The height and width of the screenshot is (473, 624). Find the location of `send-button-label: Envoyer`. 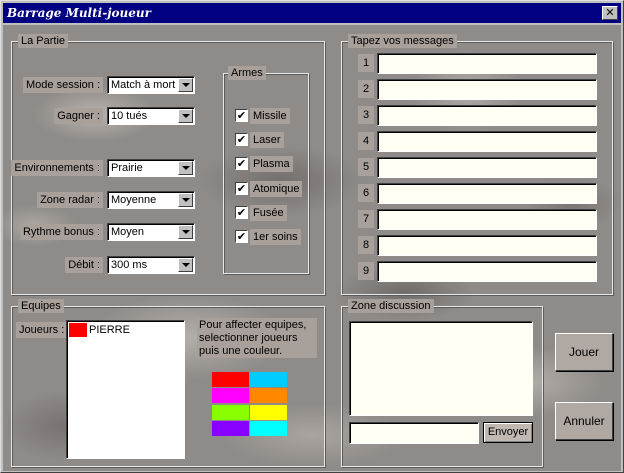

send-button-label: Envoyer is located at coordinates (508, 432).